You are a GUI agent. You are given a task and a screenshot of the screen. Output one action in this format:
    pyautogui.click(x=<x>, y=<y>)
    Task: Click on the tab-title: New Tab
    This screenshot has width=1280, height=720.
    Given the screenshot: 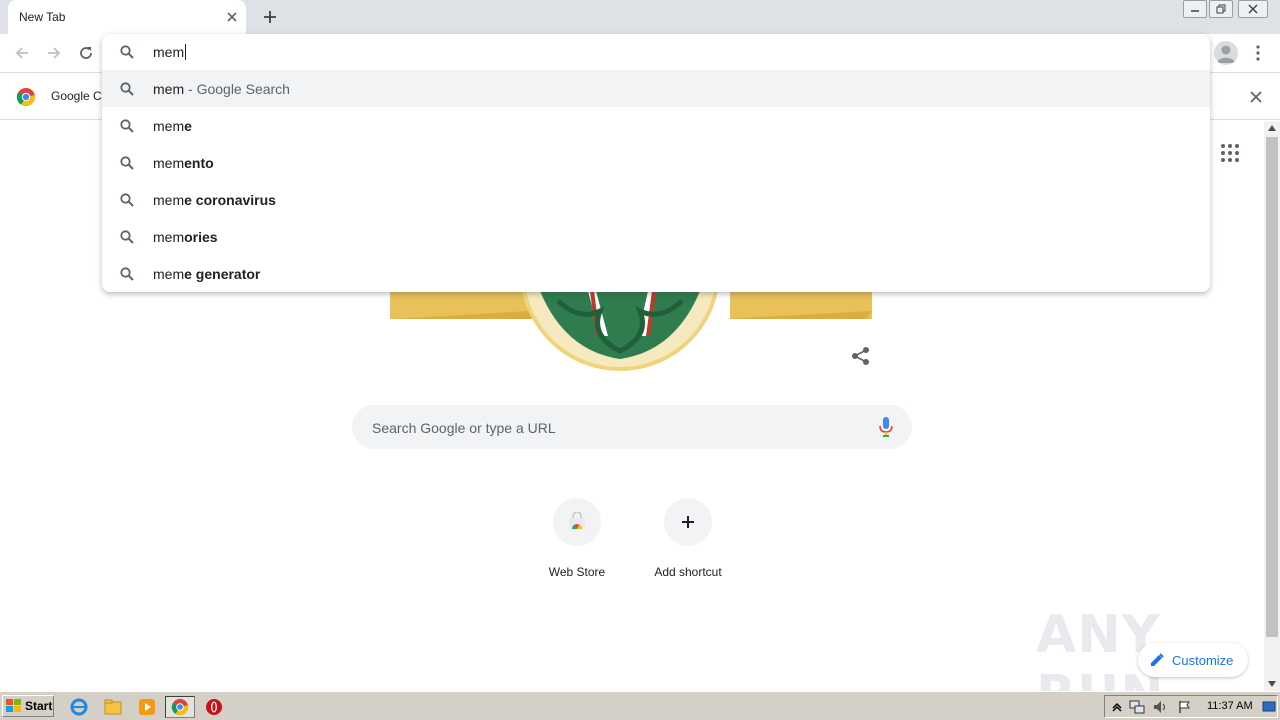 What is the action you would take?
    pyautogui.click(x=42, y=17)
    